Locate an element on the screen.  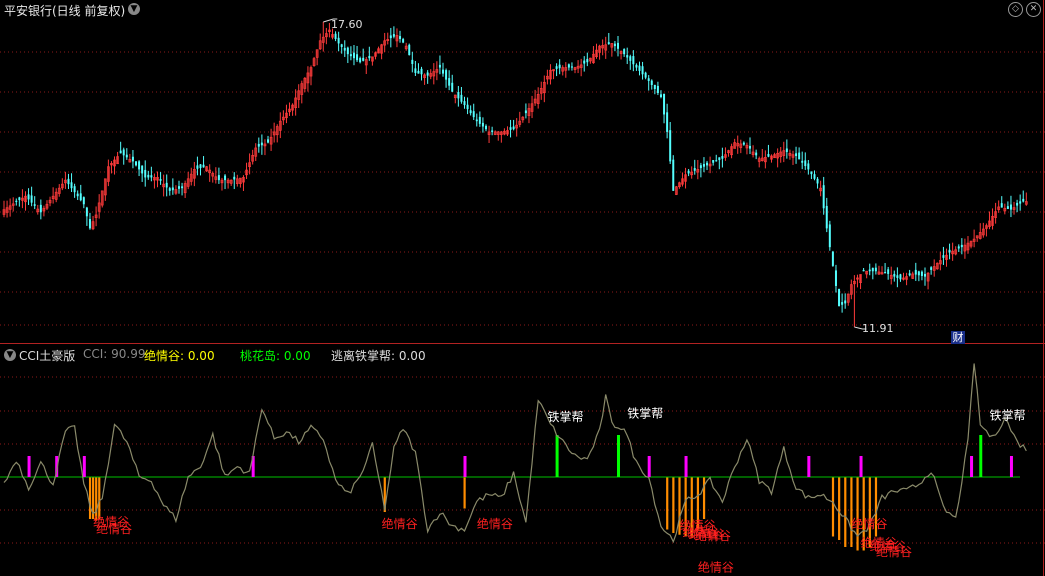
low-price-label: 11.91 is located at coordinates (878, 328).